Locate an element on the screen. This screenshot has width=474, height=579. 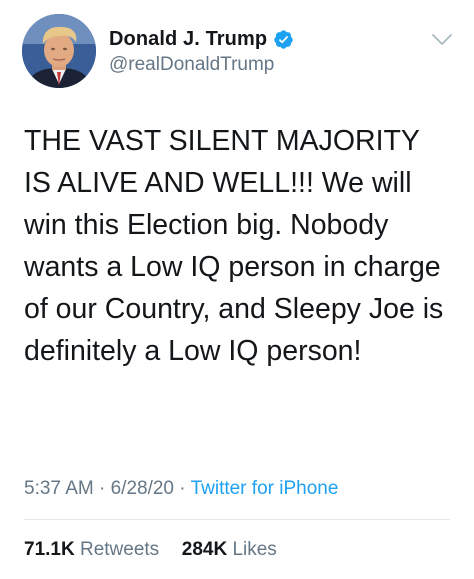
chevron-down-icon is located at coordinates (442, 40).